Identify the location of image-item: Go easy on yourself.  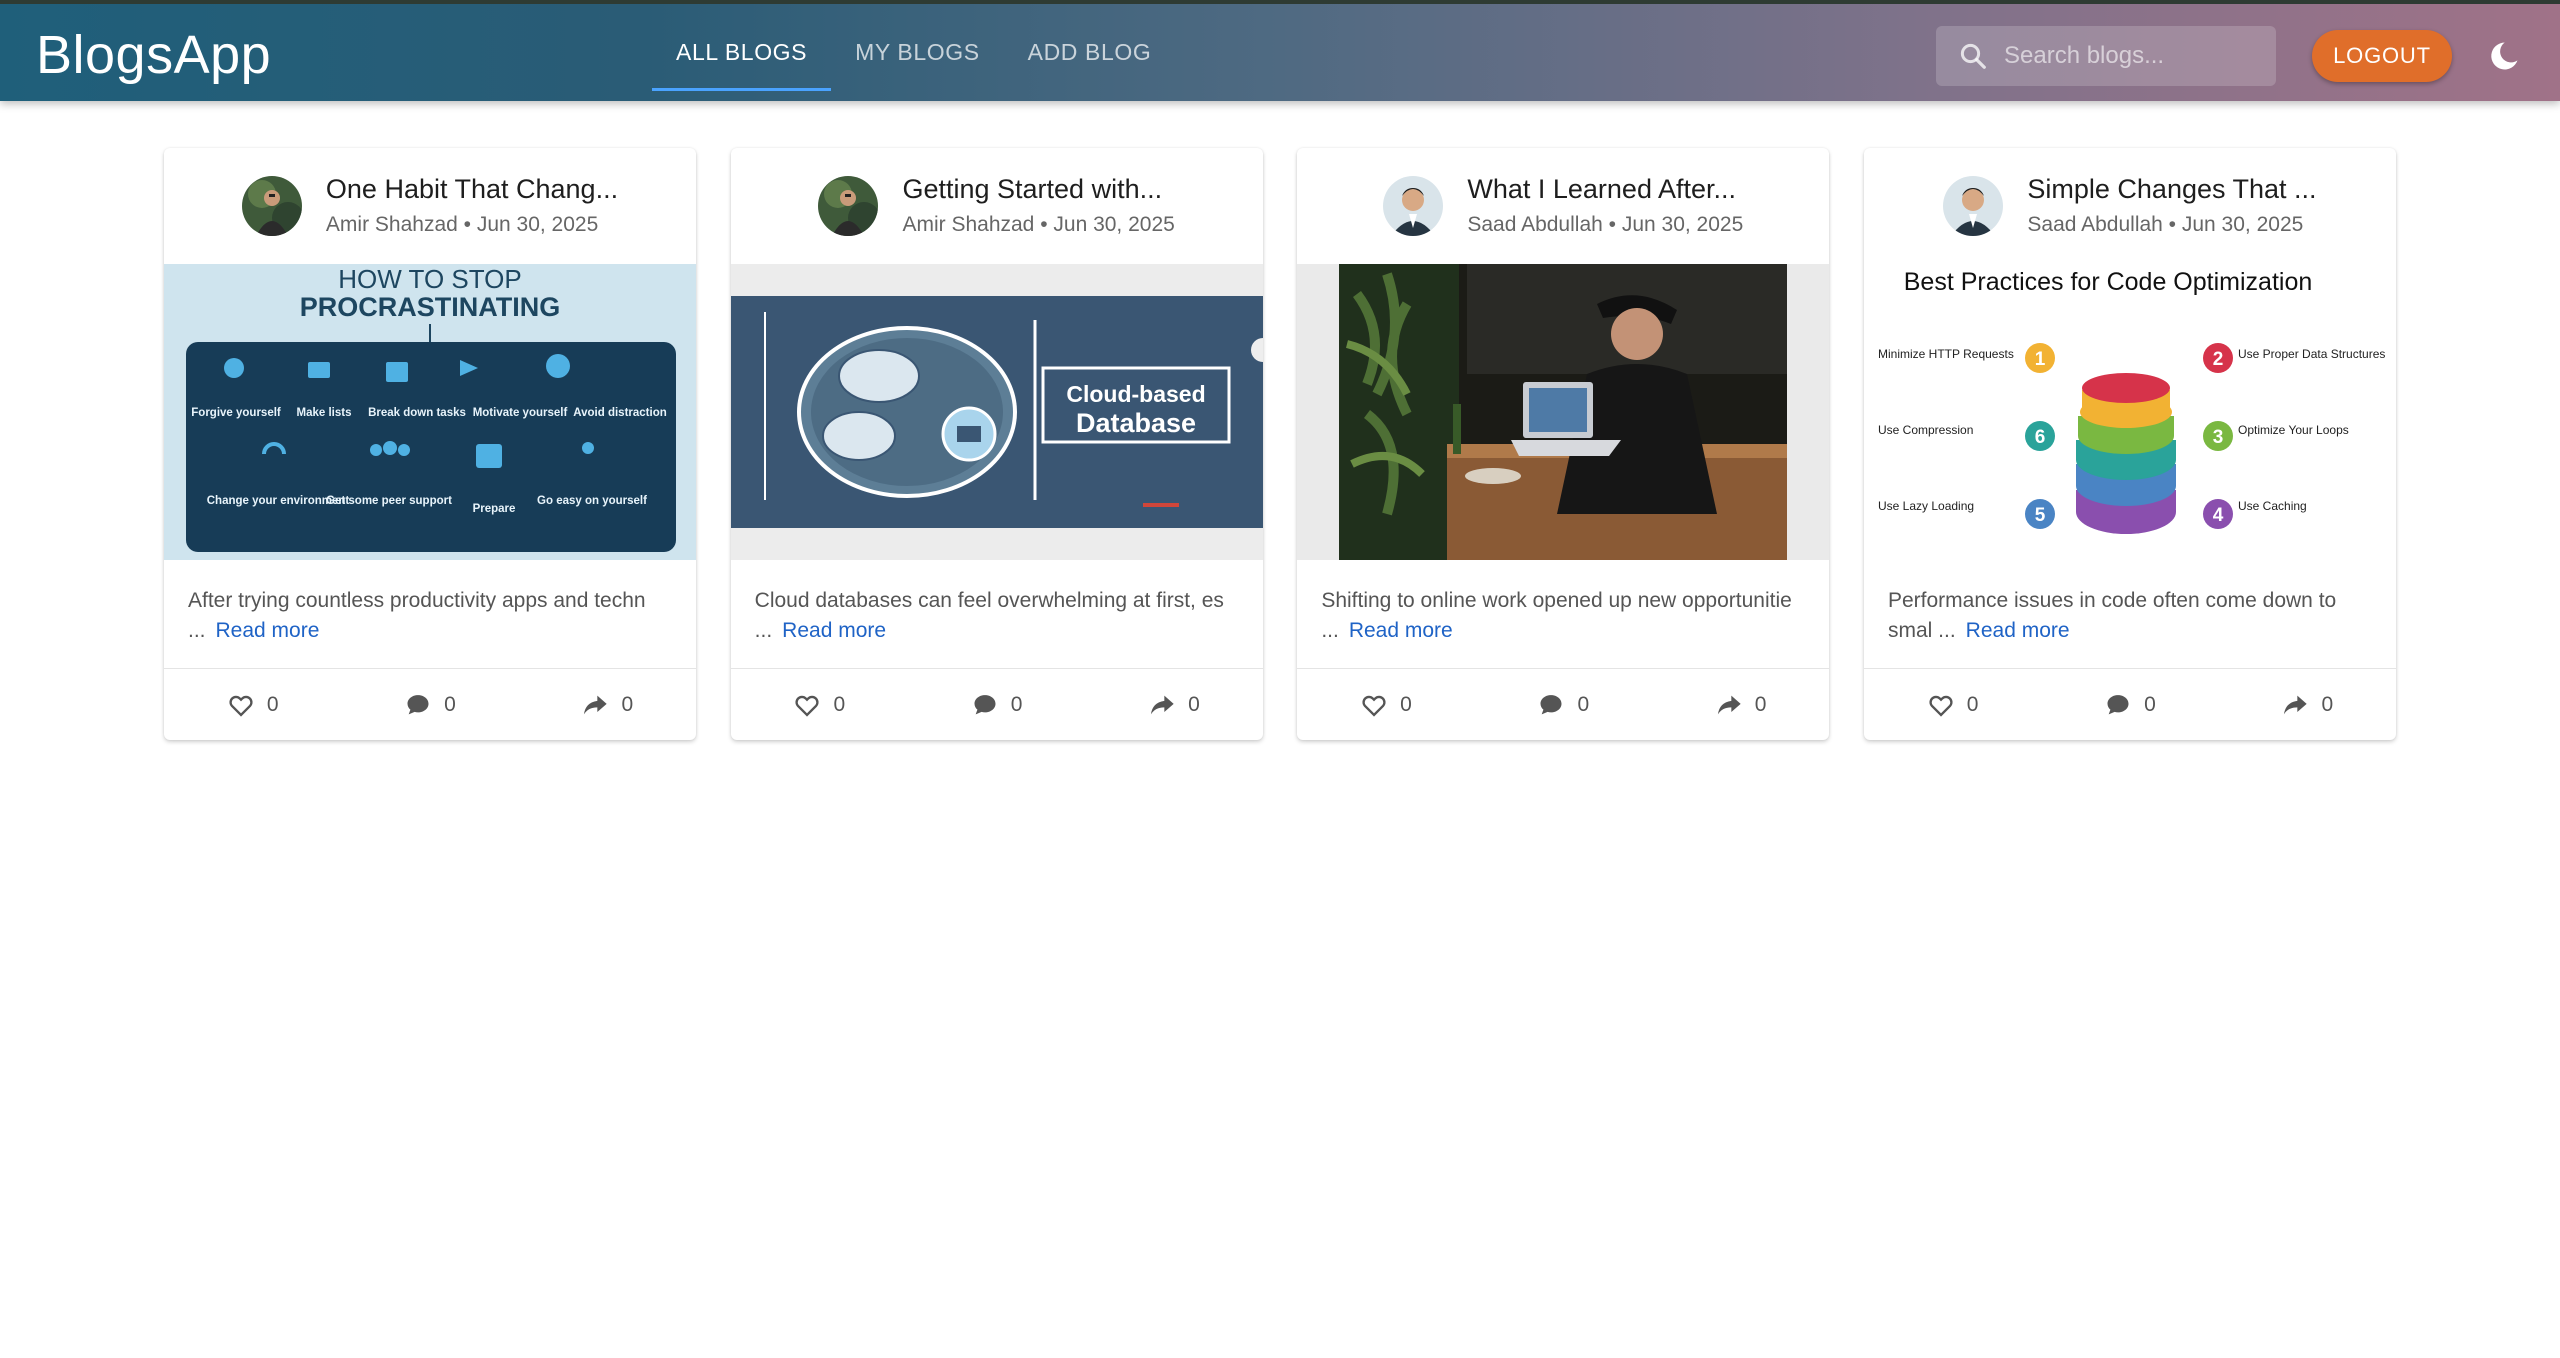
(592, 501).